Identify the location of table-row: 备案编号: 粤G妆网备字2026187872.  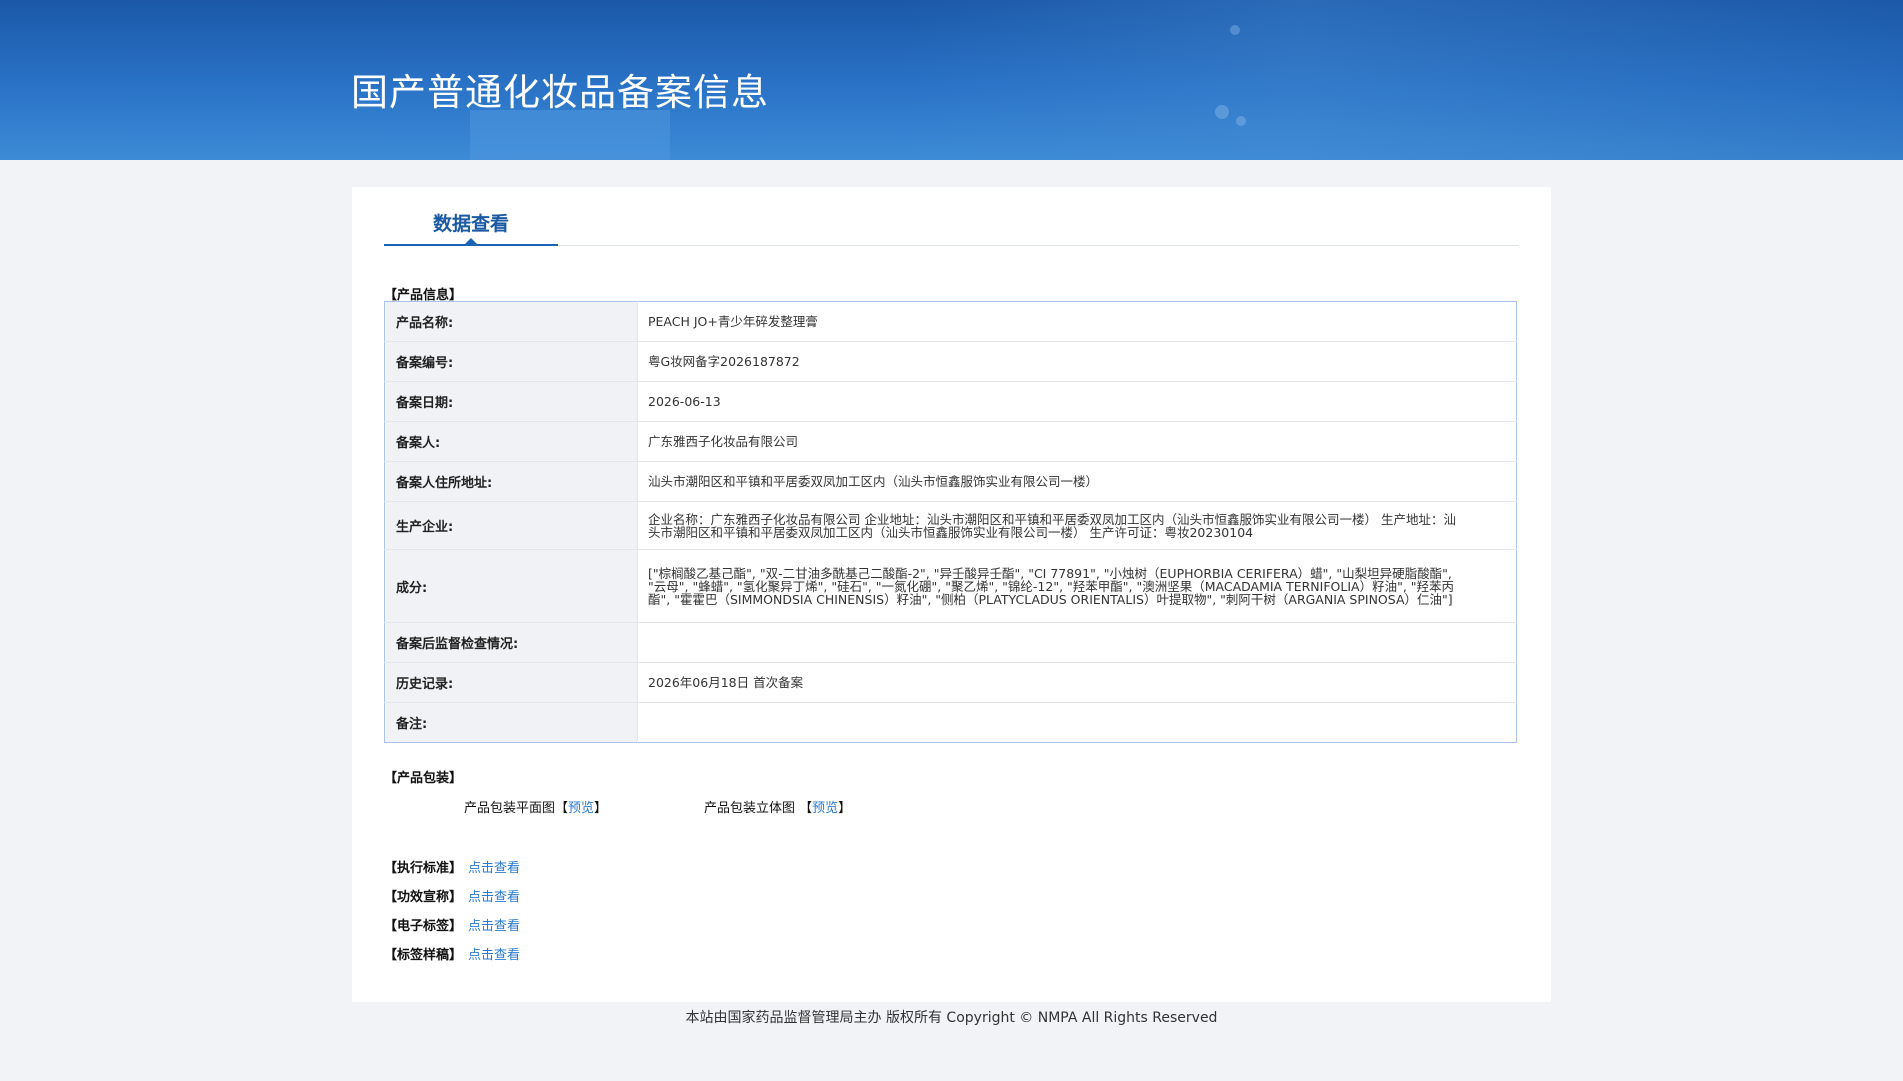
(950, 361).